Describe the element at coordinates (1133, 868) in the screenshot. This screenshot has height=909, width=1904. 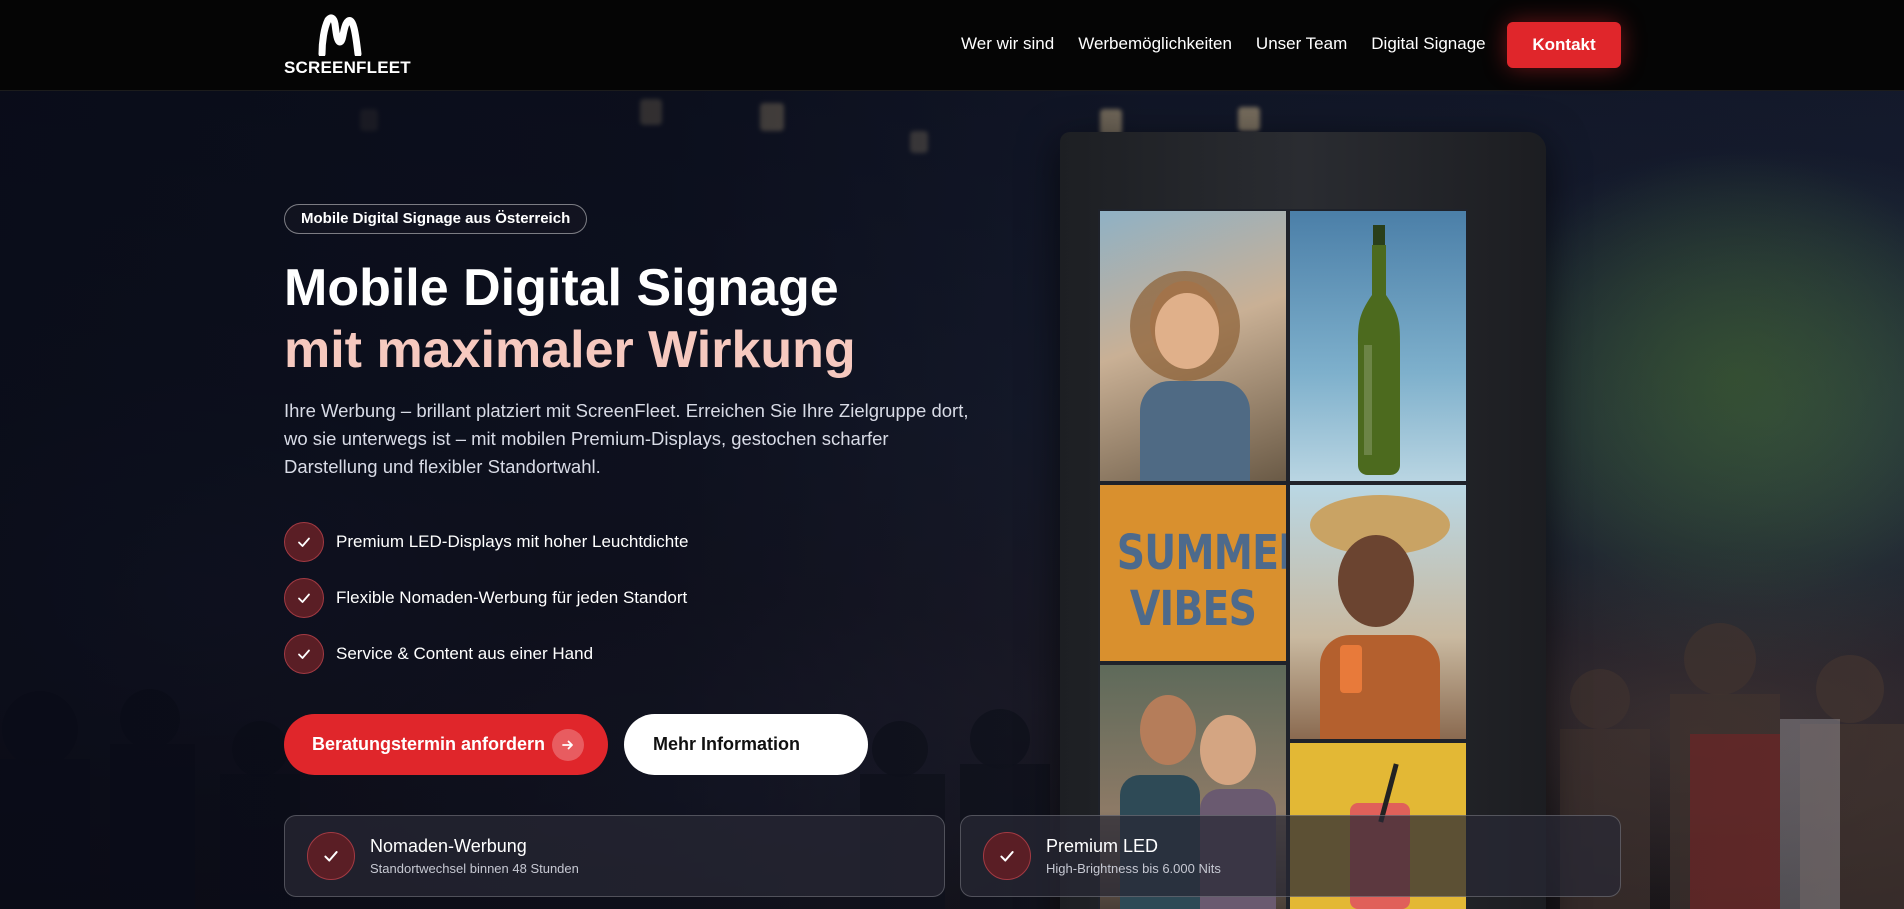
I see `card-subtitle: High-Brightness bis 6.000 Nits` at that location.